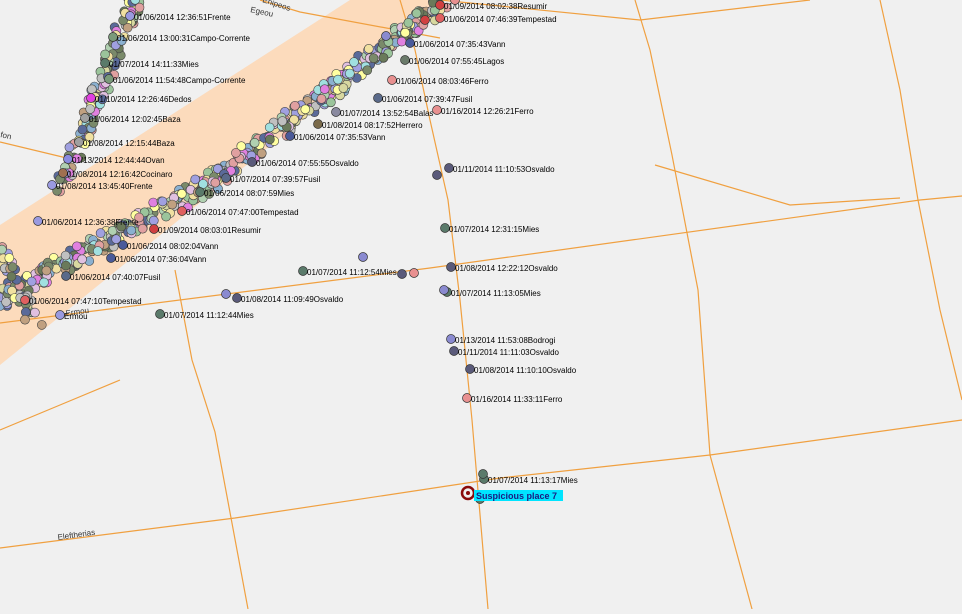 The image size is (962, 614). What do you see at coordinates (340, 137) in the screenshot?
I see `event-label: 01/06/2014 07:35:53Vann` at bounding box center [340, 137].